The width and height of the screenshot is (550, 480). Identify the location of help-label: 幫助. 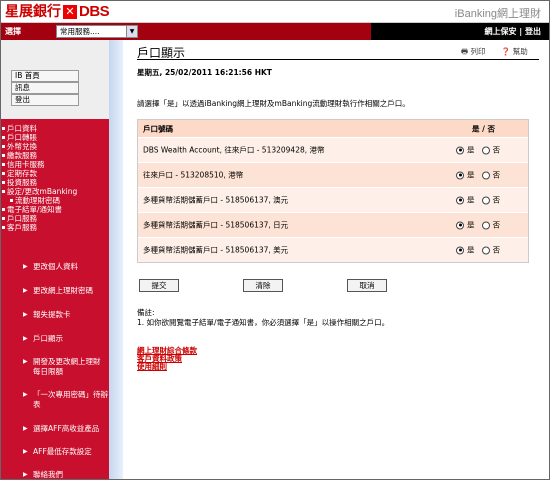
(520, 51).